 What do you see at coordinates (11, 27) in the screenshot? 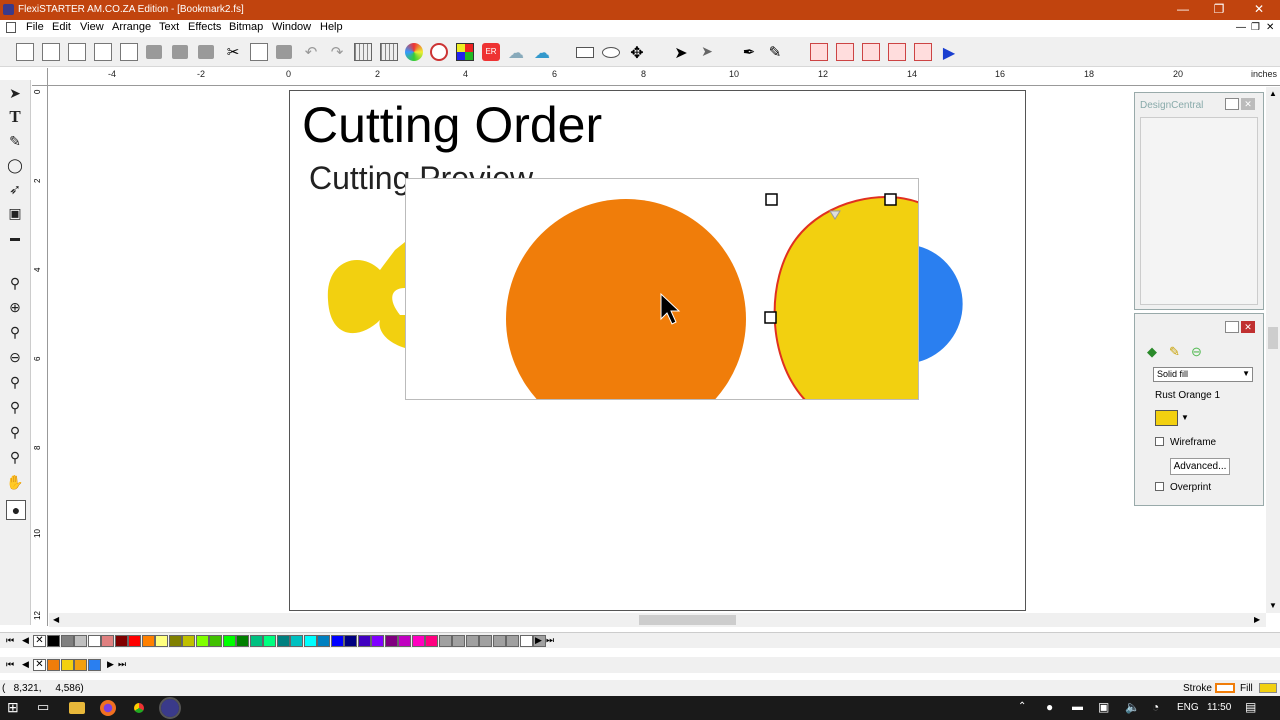
I see `doc-icon` at bounding box center [11, 27].